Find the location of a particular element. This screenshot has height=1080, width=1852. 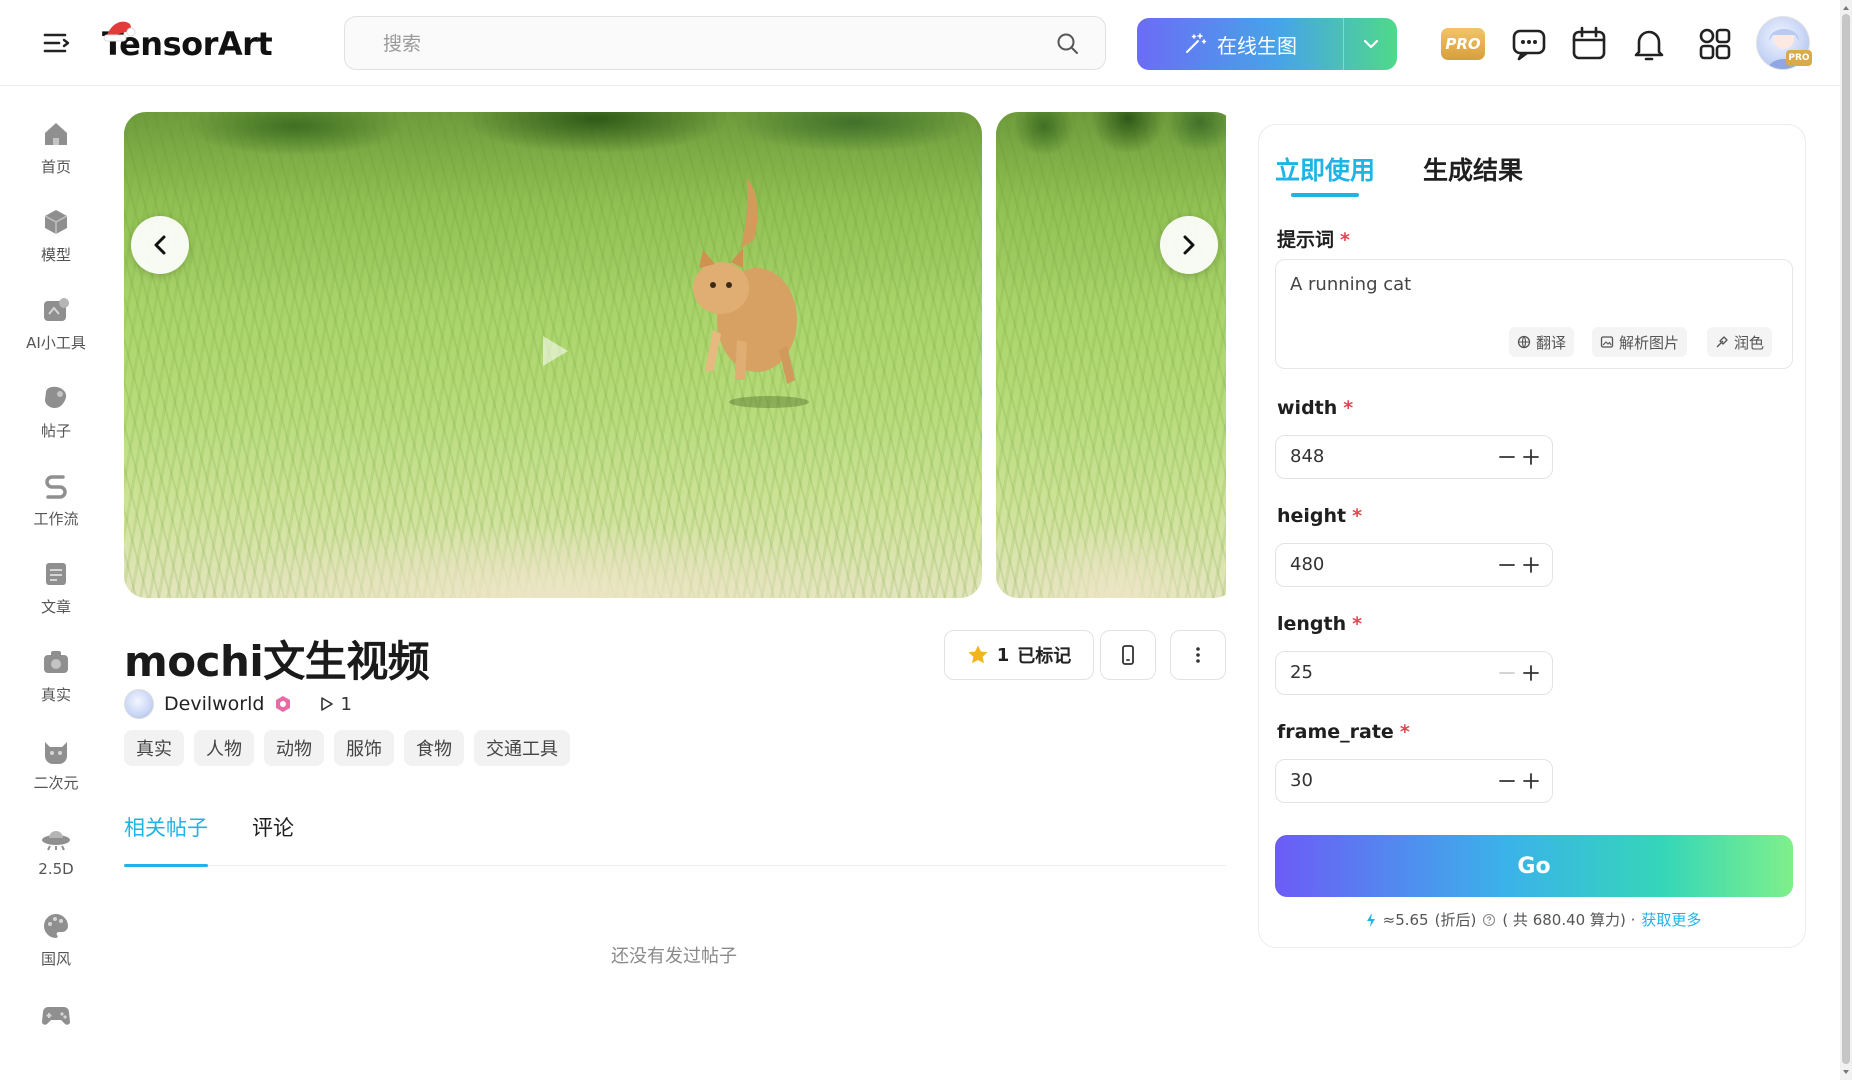

author-row: Devilworld 1 is located at coordinates (238, 704).